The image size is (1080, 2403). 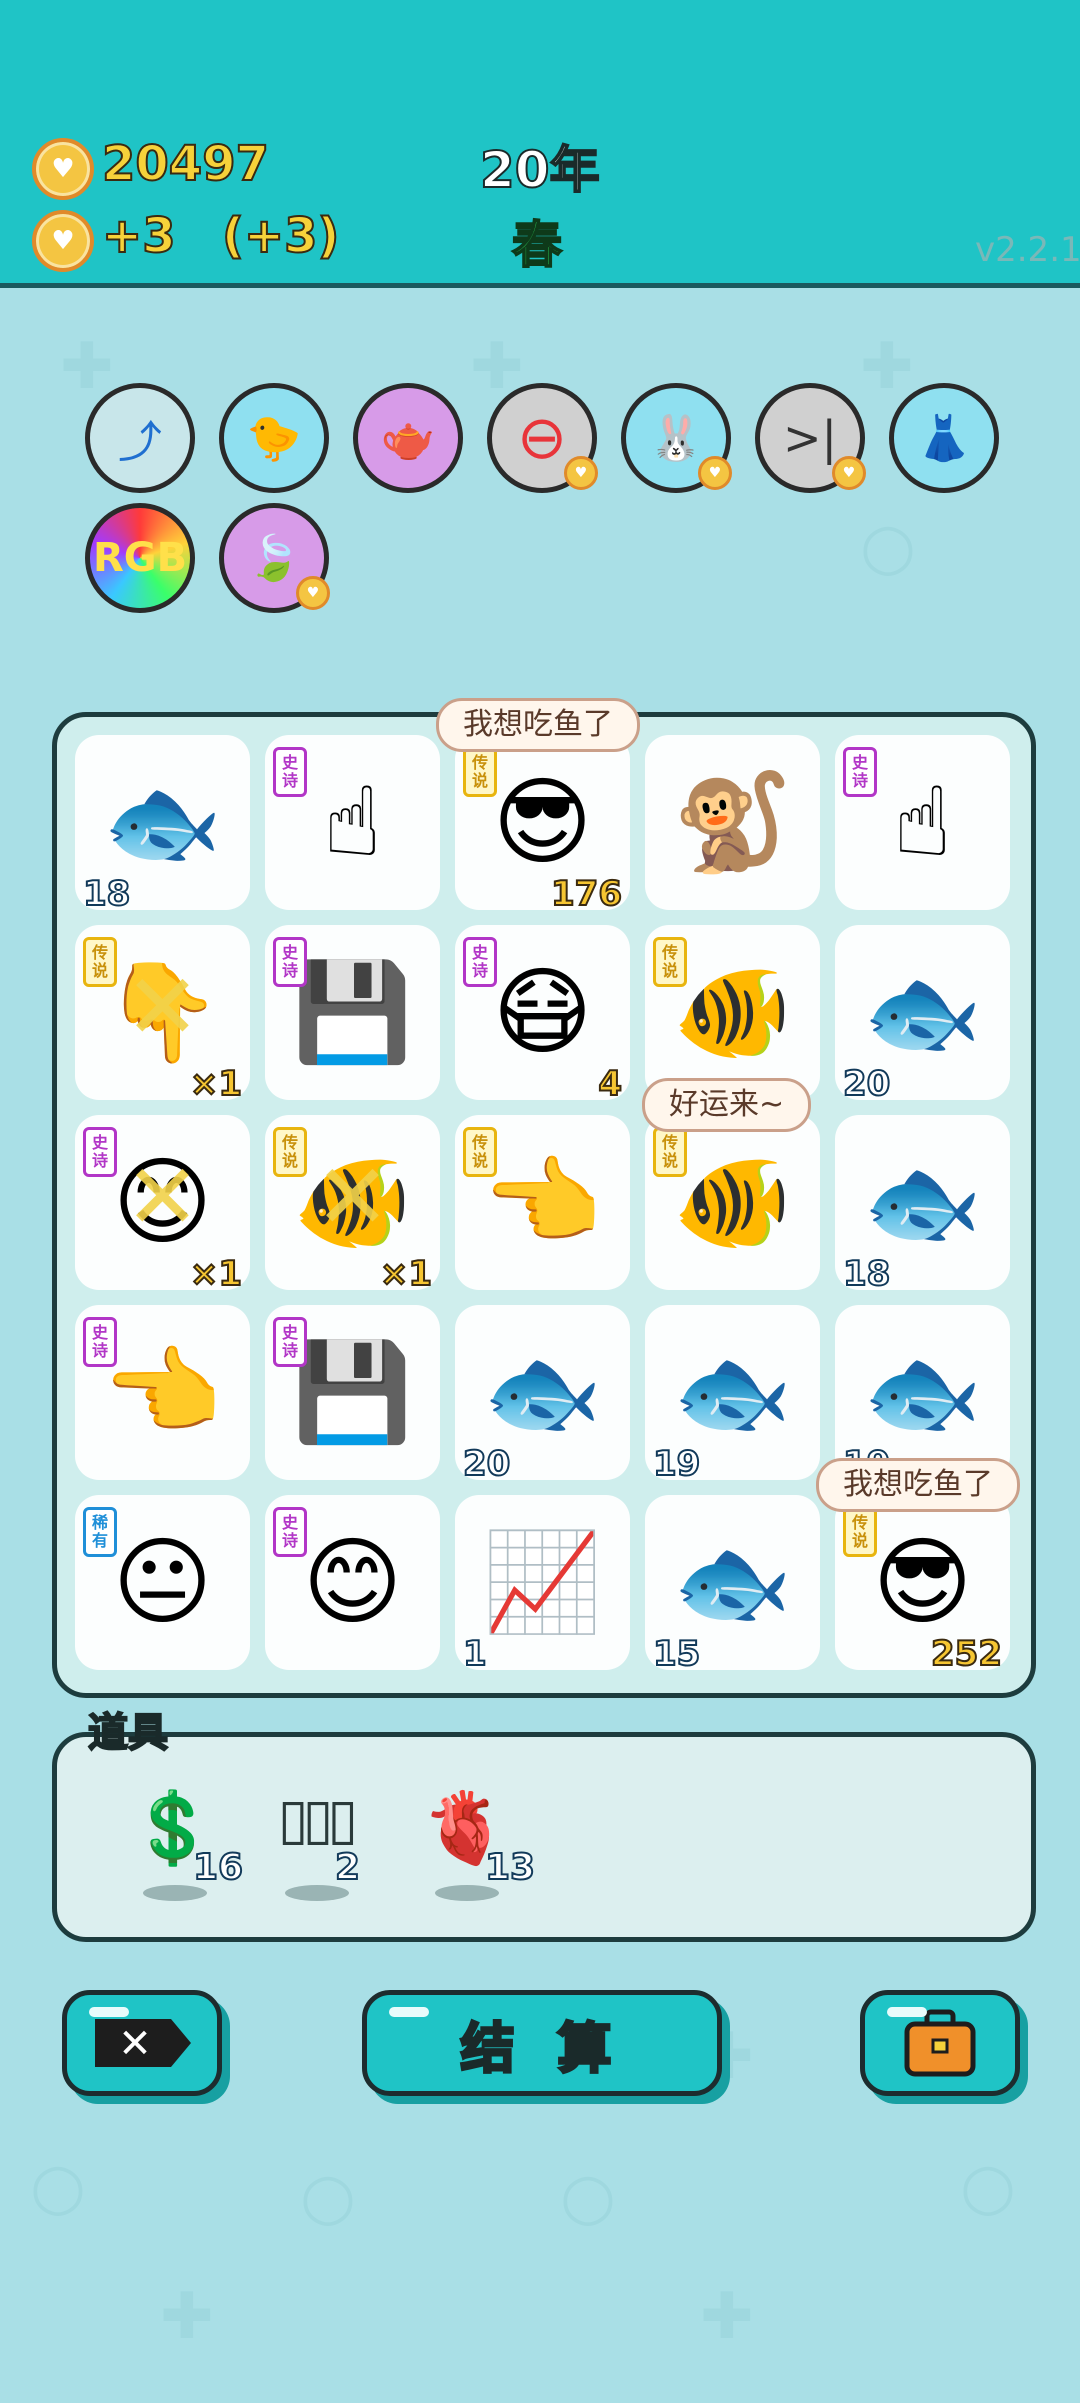 I want to click on arrow-card-icon: ⤴, so click(x=140, y=438).